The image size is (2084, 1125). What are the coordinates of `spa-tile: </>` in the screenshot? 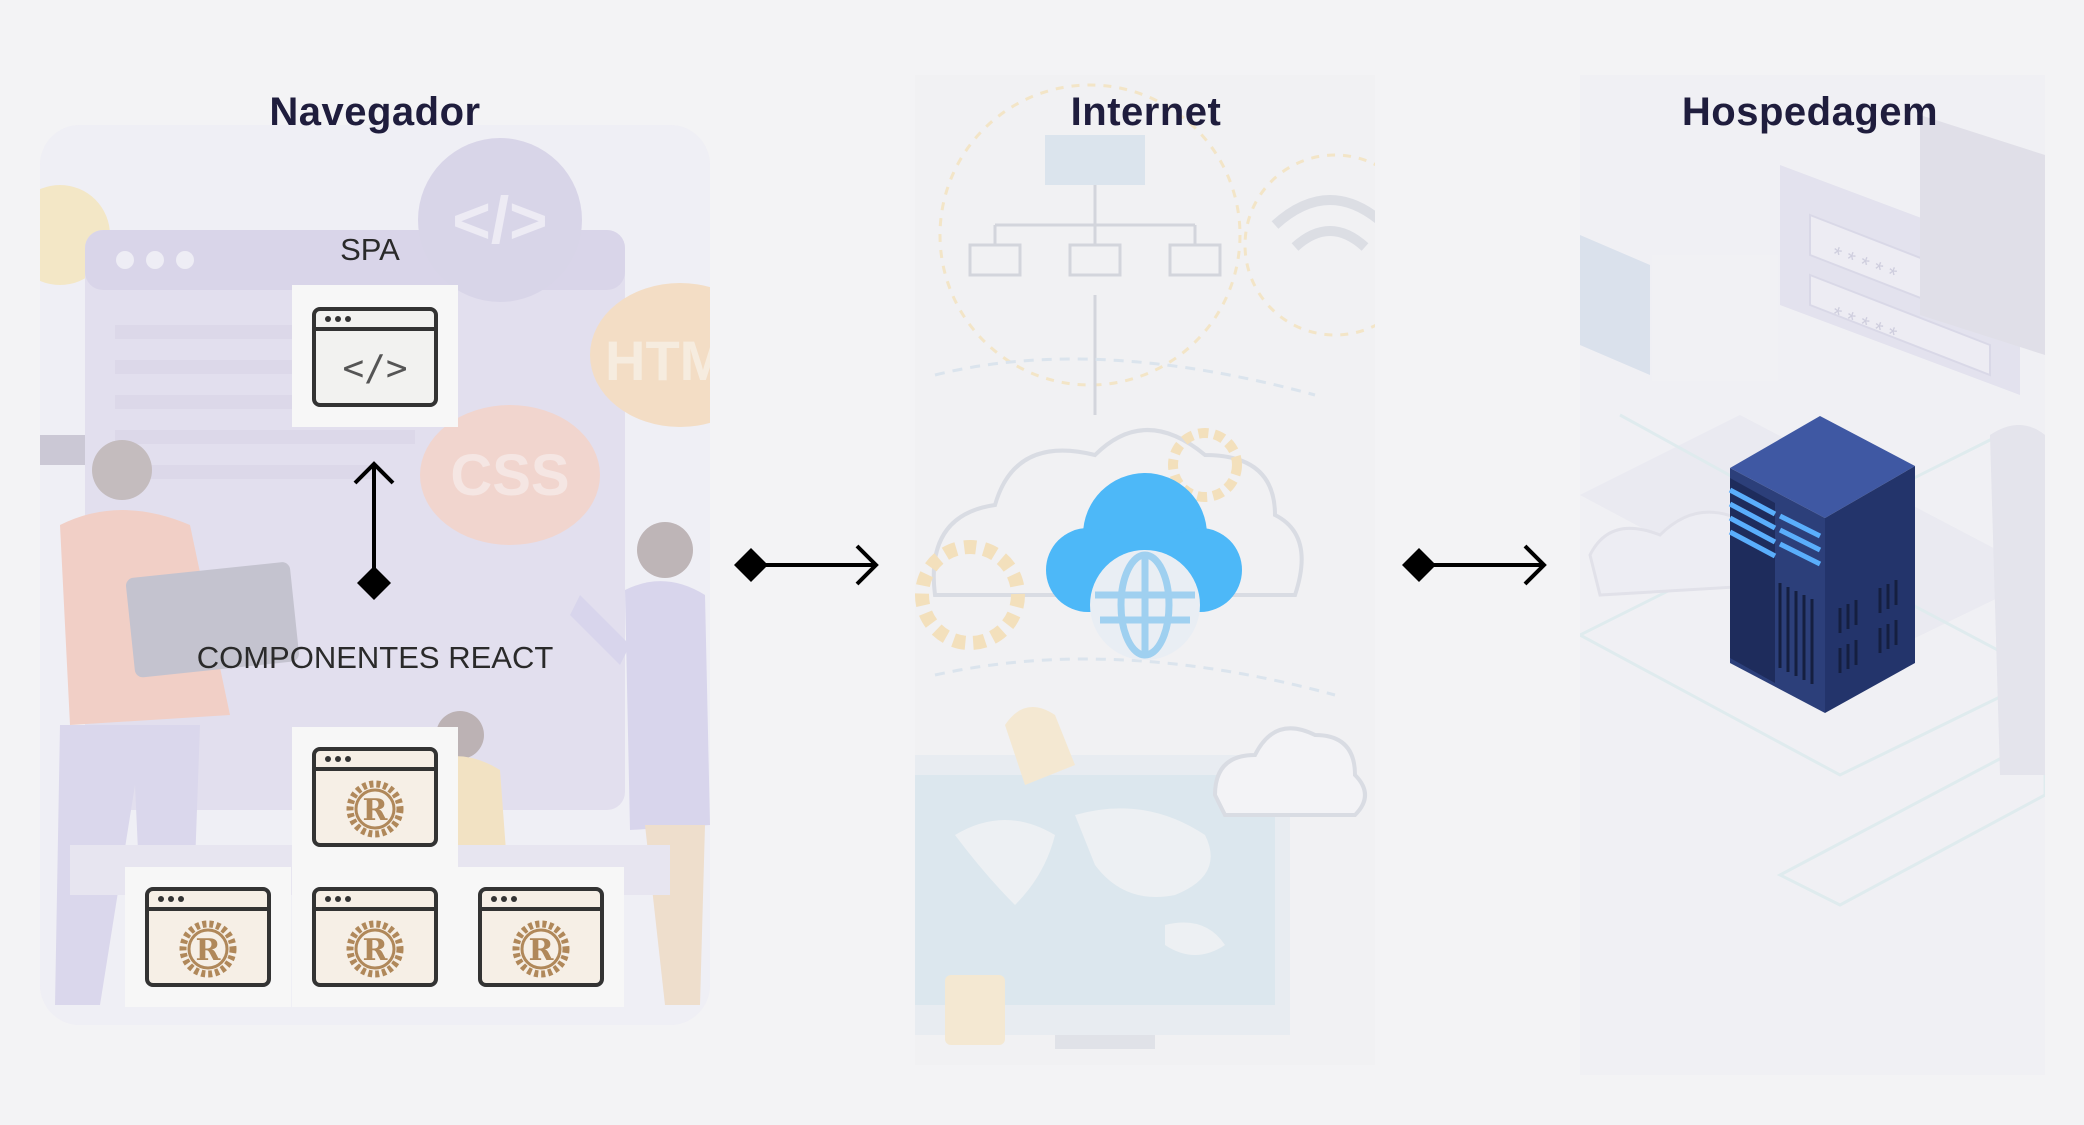 It's located at (375, 356).